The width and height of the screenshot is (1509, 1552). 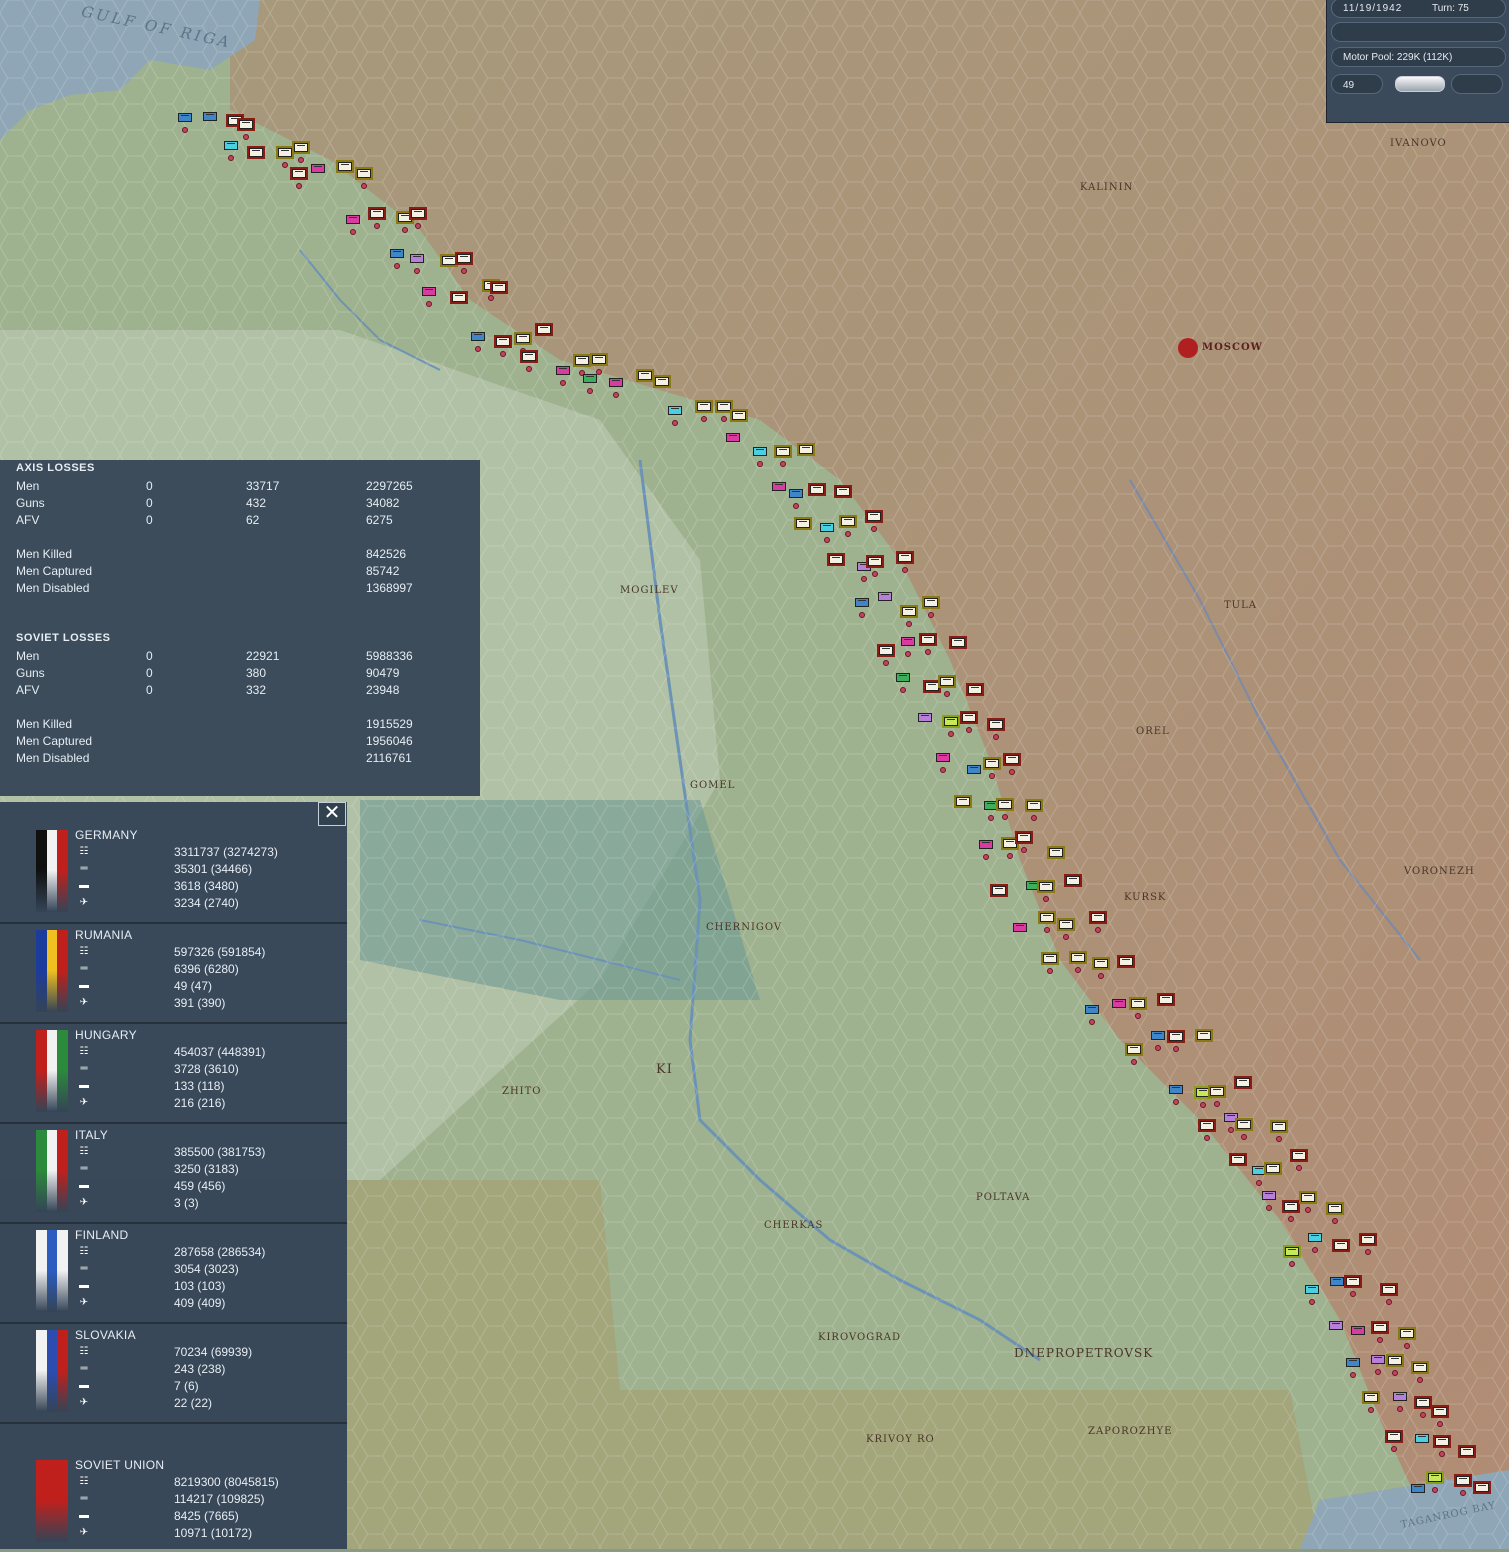 I want to click on map-label-zaporozhye: ZAPOROZHYE, so click(x=1130, y=1431).